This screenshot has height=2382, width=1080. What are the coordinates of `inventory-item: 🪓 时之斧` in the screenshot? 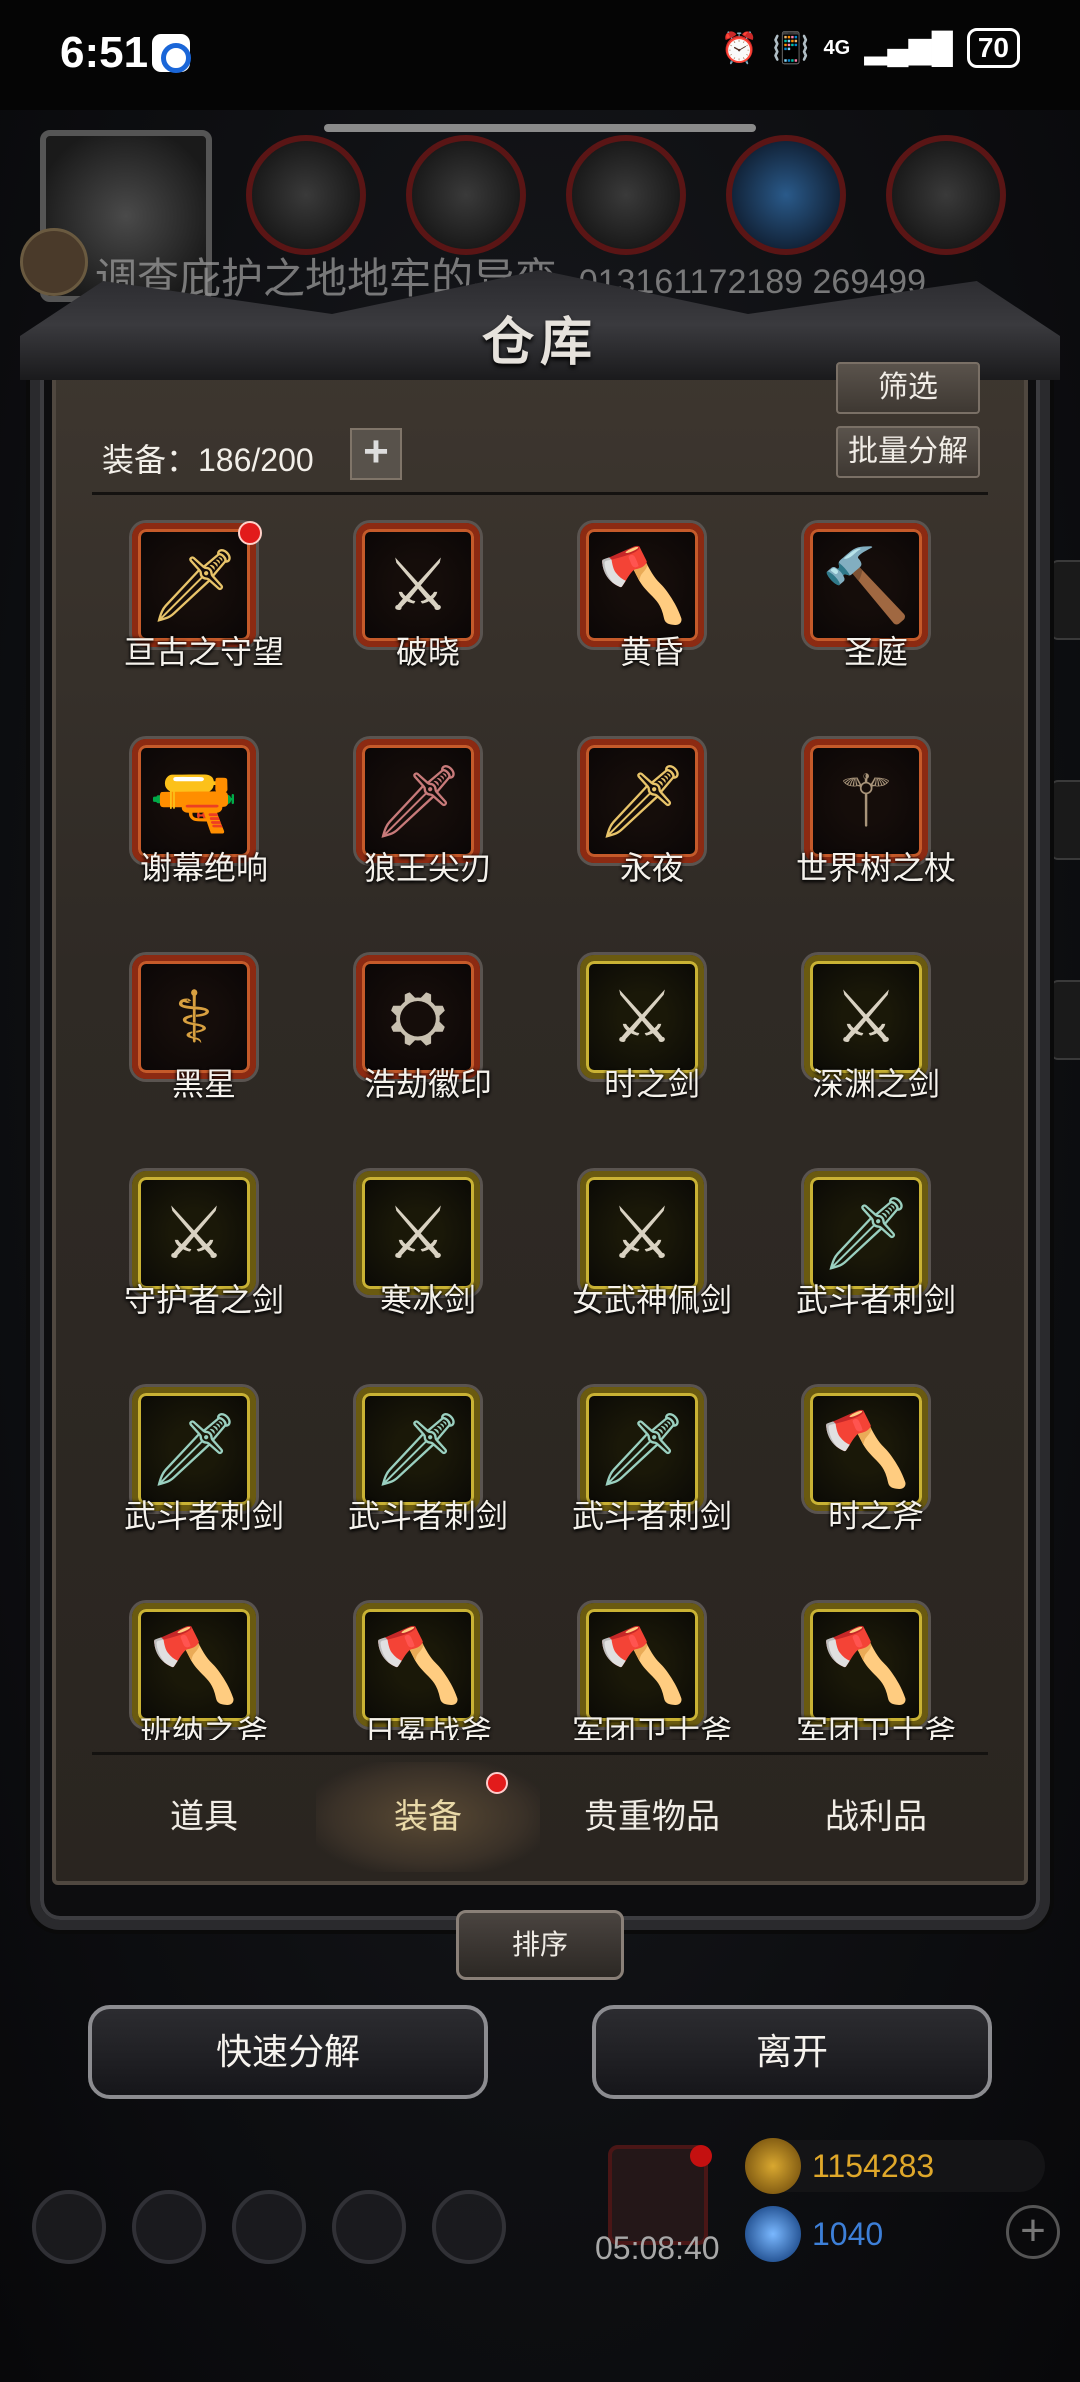 It's located at (876, 1477).